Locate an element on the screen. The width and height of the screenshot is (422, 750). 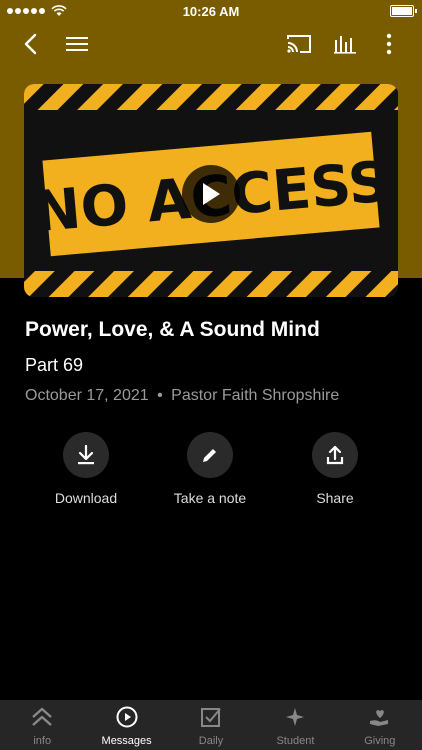
message-speaker: Pastor Faith Shropshire is located at coordinates (255, 395).